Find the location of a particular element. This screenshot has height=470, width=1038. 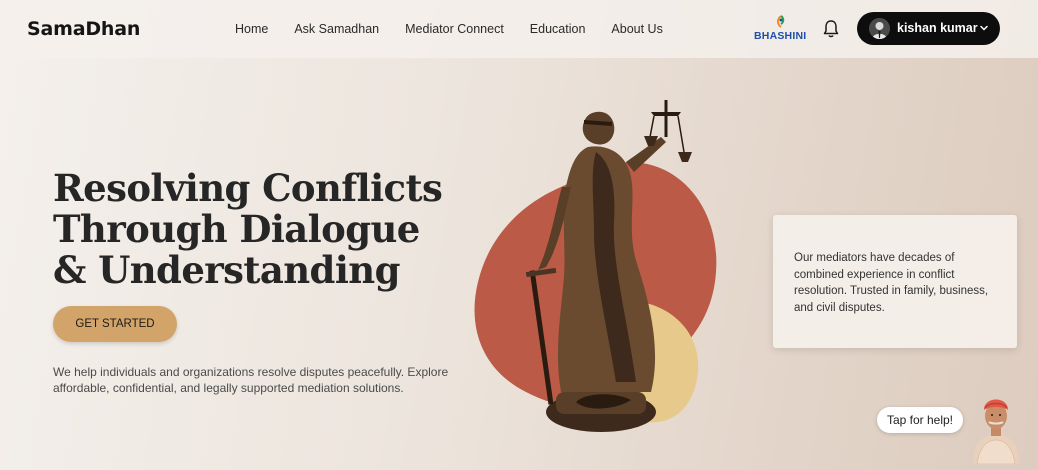

bhashini-logo: BHASHINI is located at coordinates (780, 29).